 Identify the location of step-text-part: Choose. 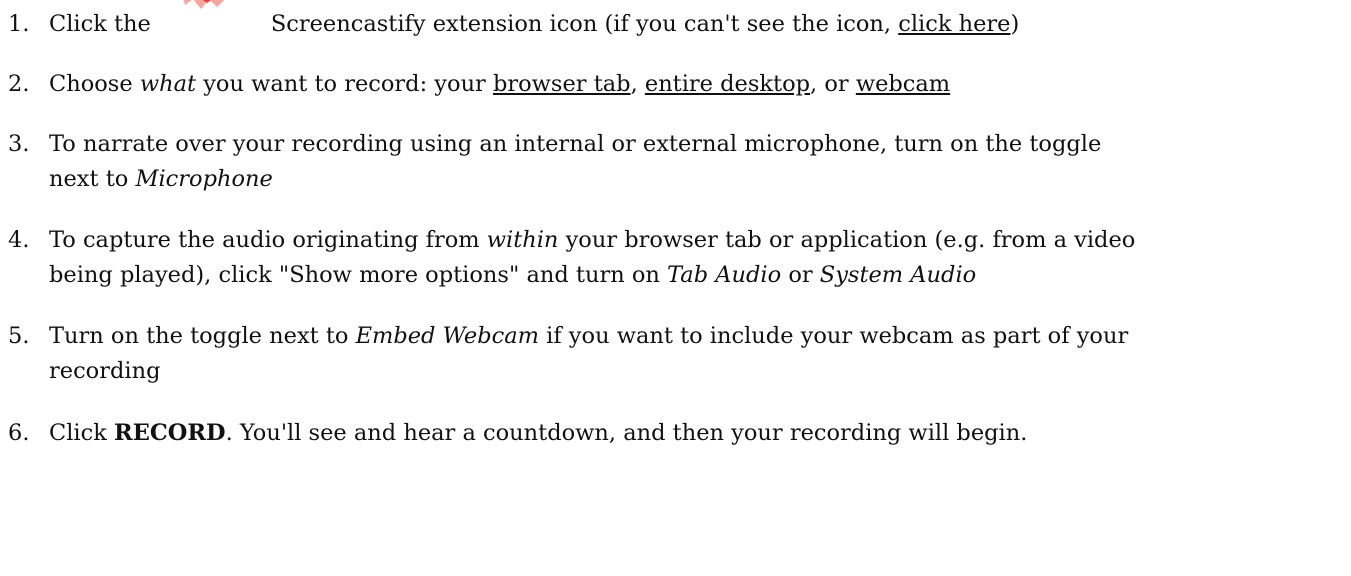
(94, 84).